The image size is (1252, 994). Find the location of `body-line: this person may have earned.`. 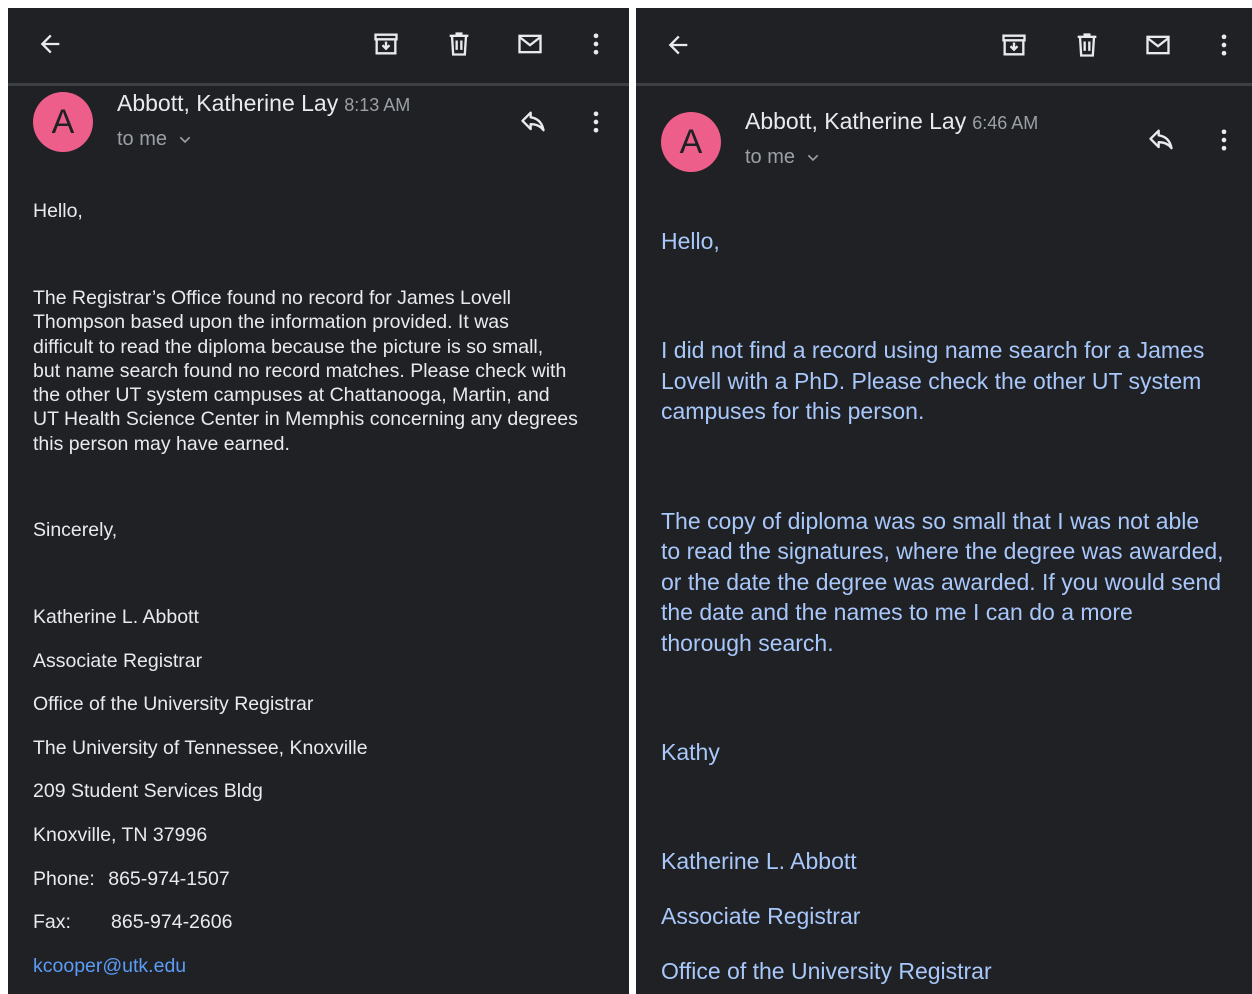

body-line: this person may have earned. is located at coordinates (161, 443).